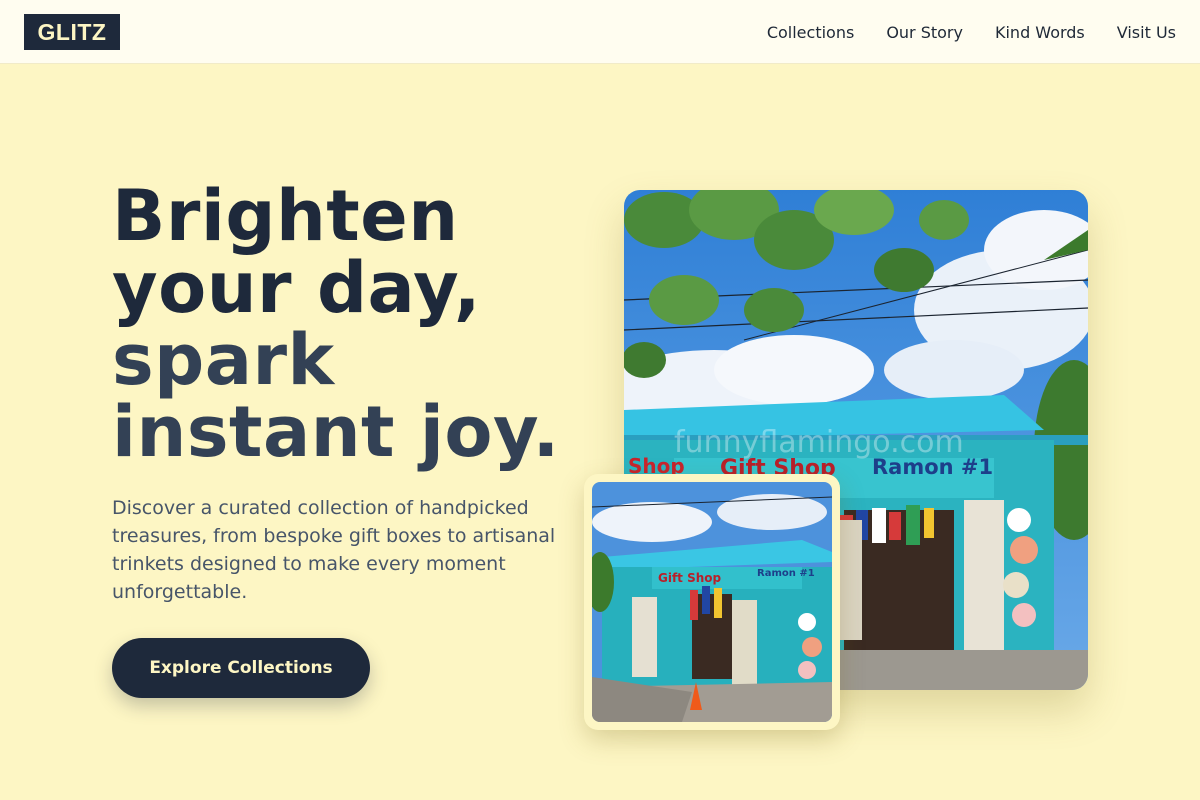 The width and height of the screenshot is (1200, 800). Describe the element at coordinates (223, 360) in the screenshot. I see `hero-title-line: spark` at that location.